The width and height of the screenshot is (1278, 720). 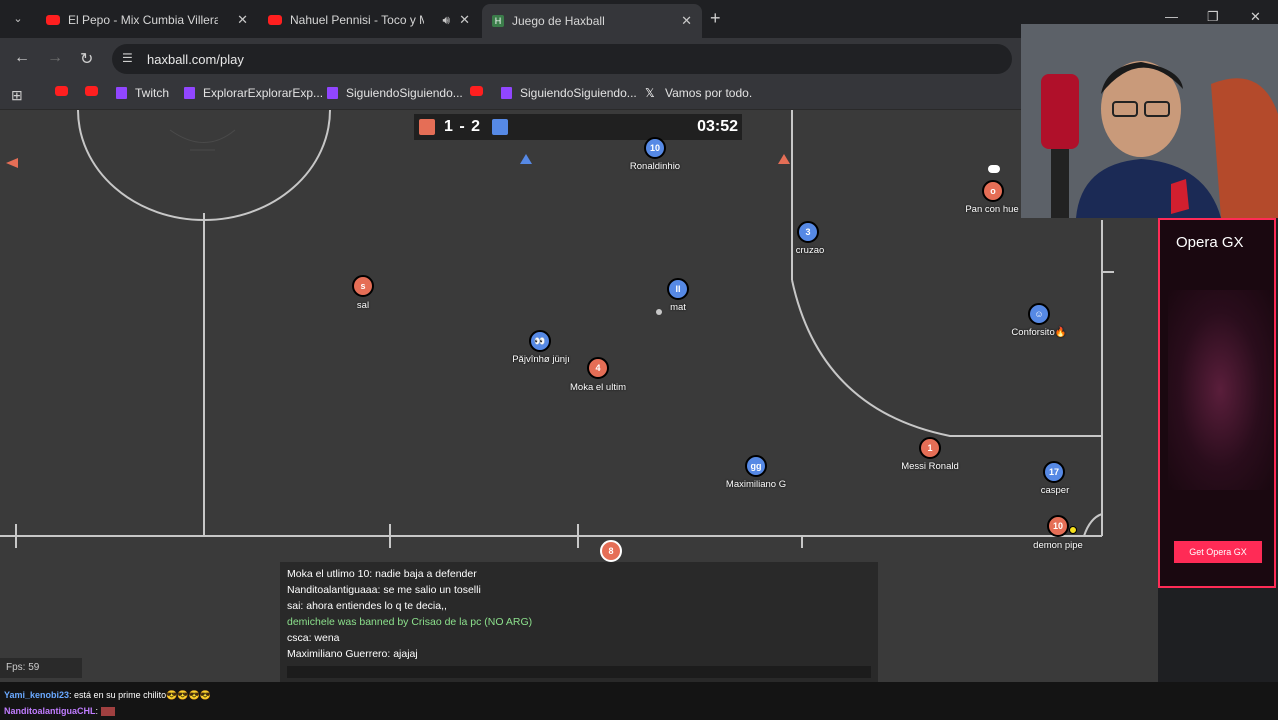 What do you see at coordinates (22, 58) in the screenshot?
I see `back-icon: ←` at bounding box center [22, 58].